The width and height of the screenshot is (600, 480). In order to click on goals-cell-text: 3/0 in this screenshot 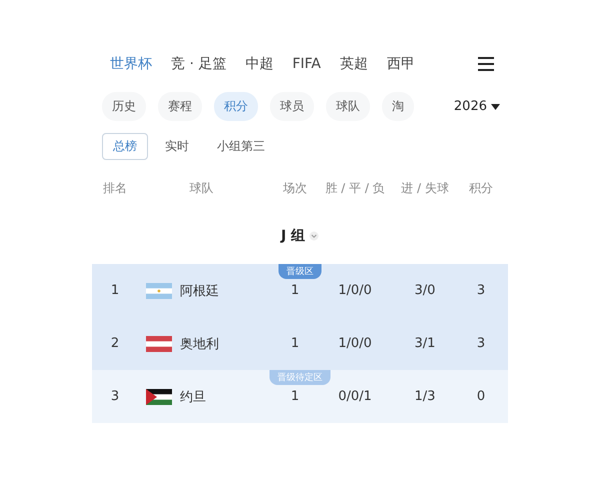, I will do `click(425, 290)`.